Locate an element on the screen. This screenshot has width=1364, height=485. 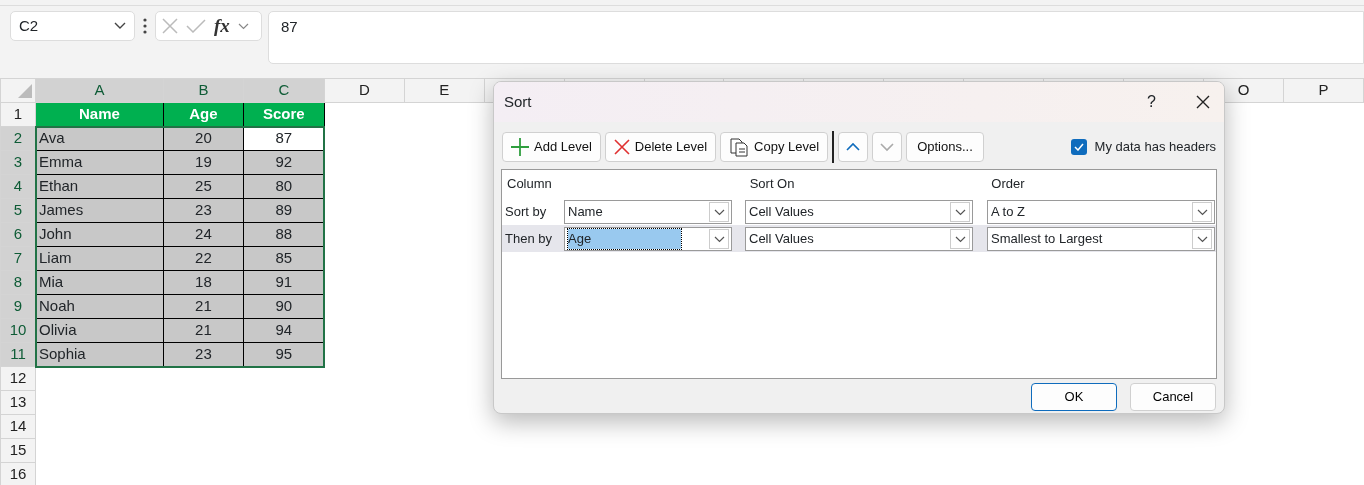
ok-button: OK is located at coordinates (1074, 397).